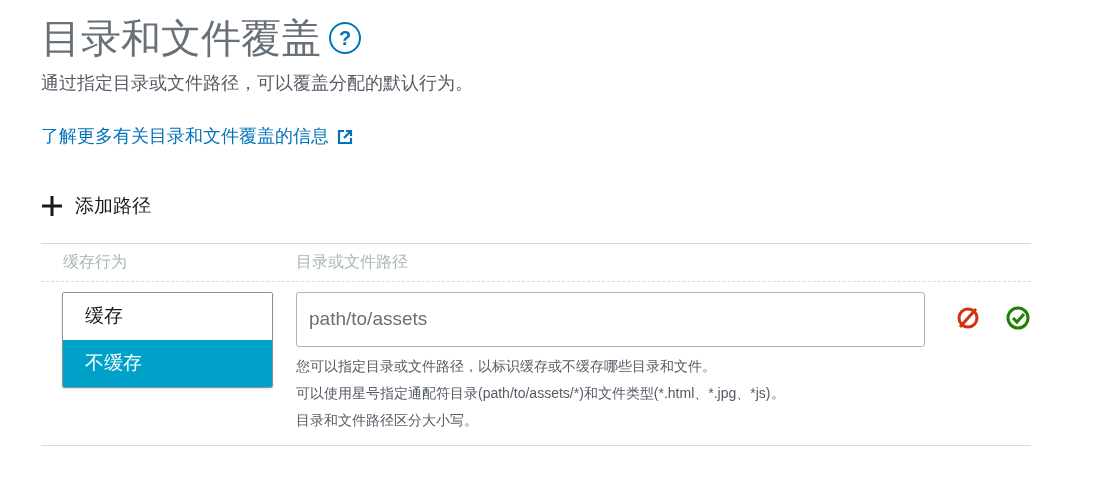  What do you see at coordinates (96, 206) in the screenshot?
I see `add-path-button: 添加路径` at bounding box center [96, 206].